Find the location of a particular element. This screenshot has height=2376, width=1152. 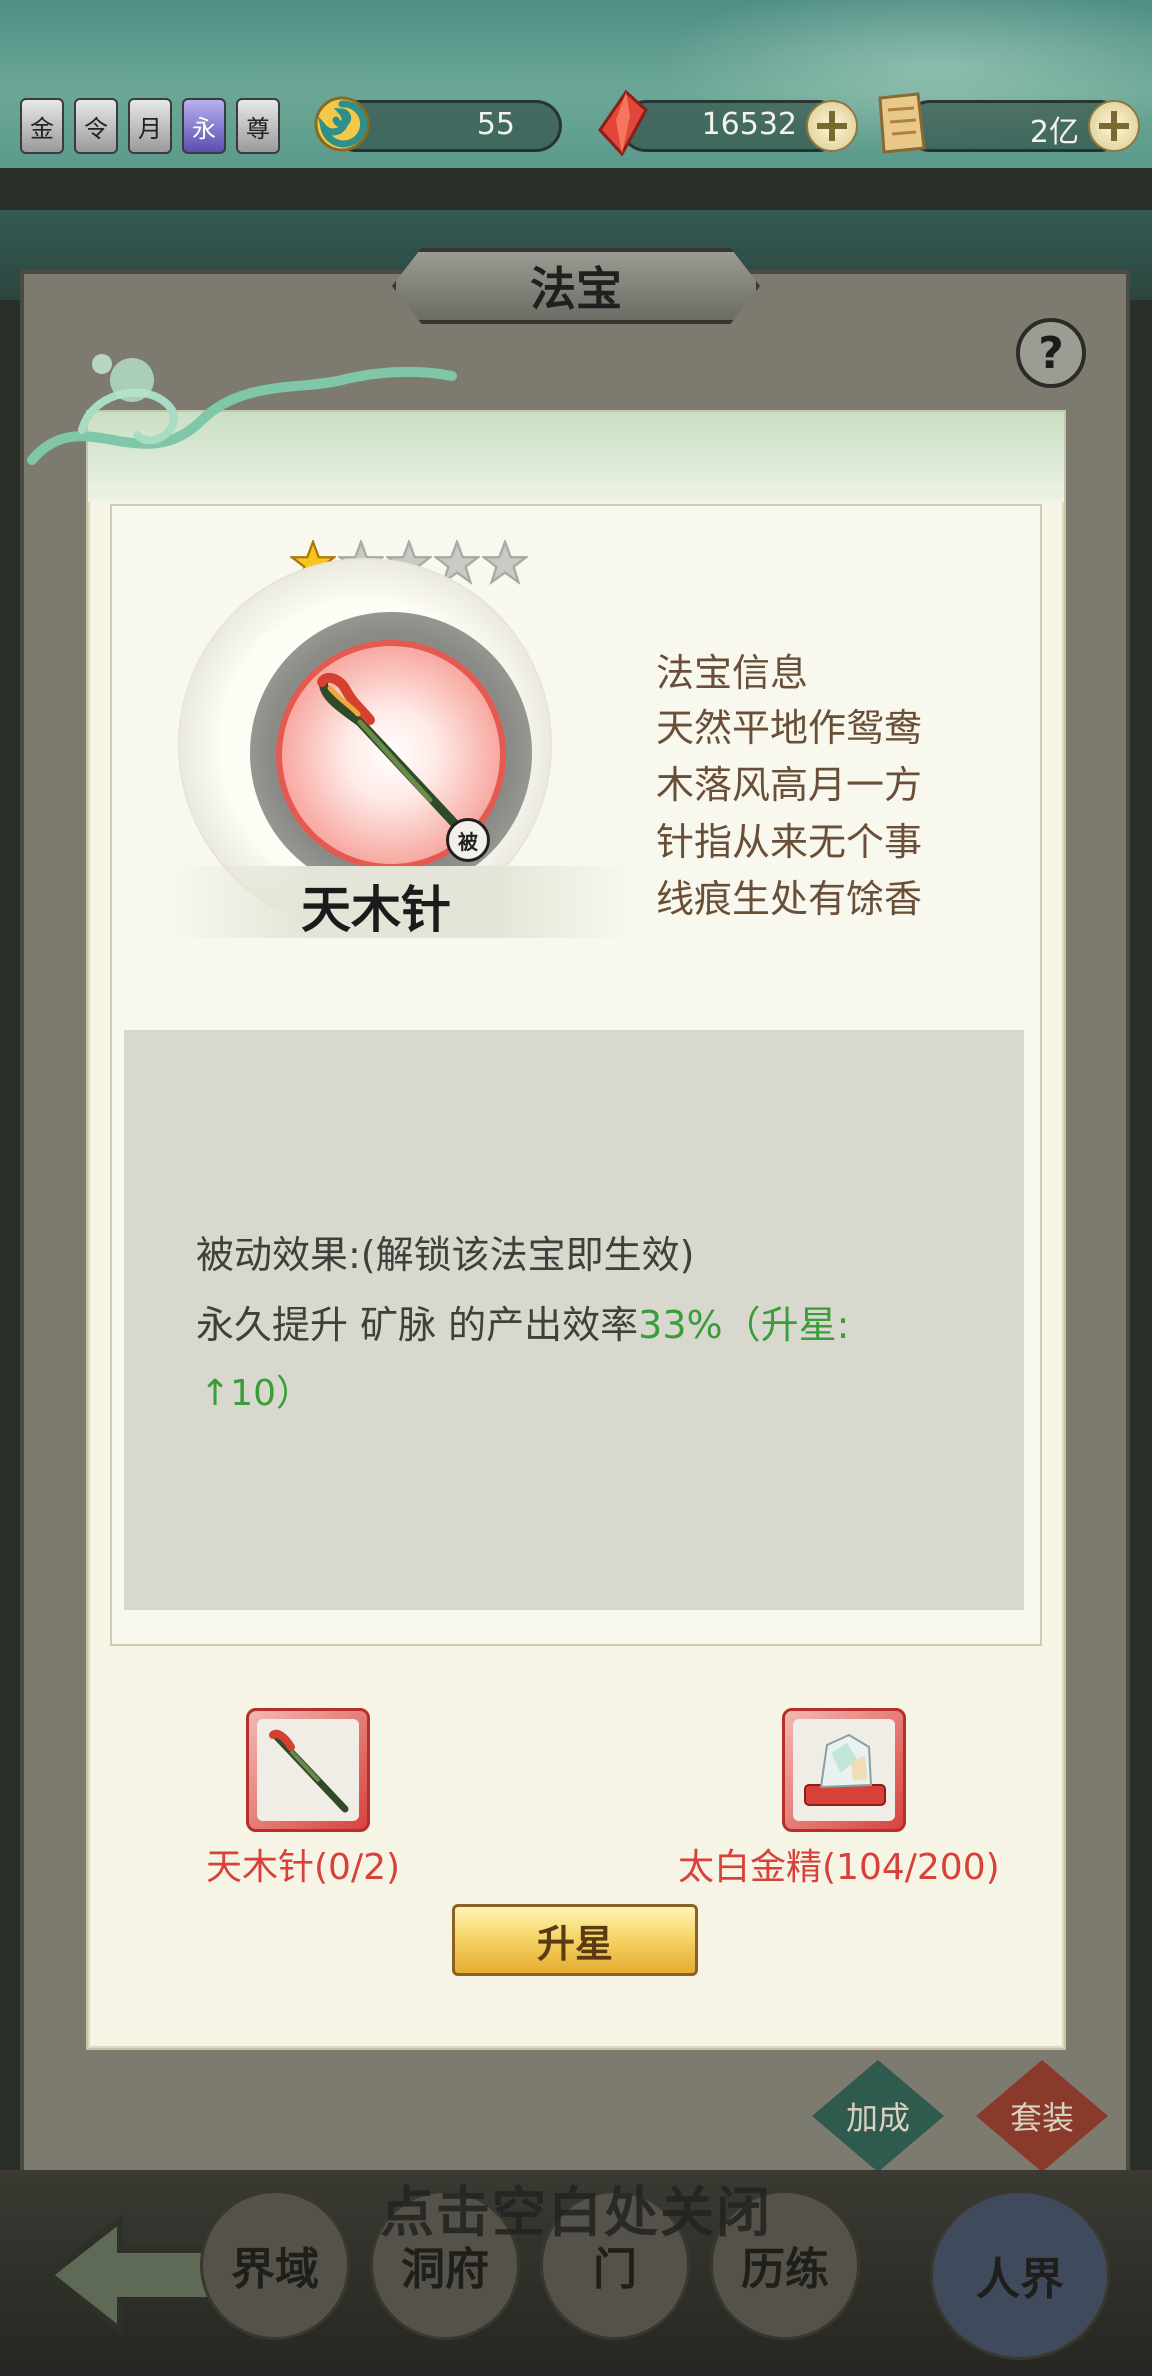

badge-yue: 月 is located at coordinates (150, 126).